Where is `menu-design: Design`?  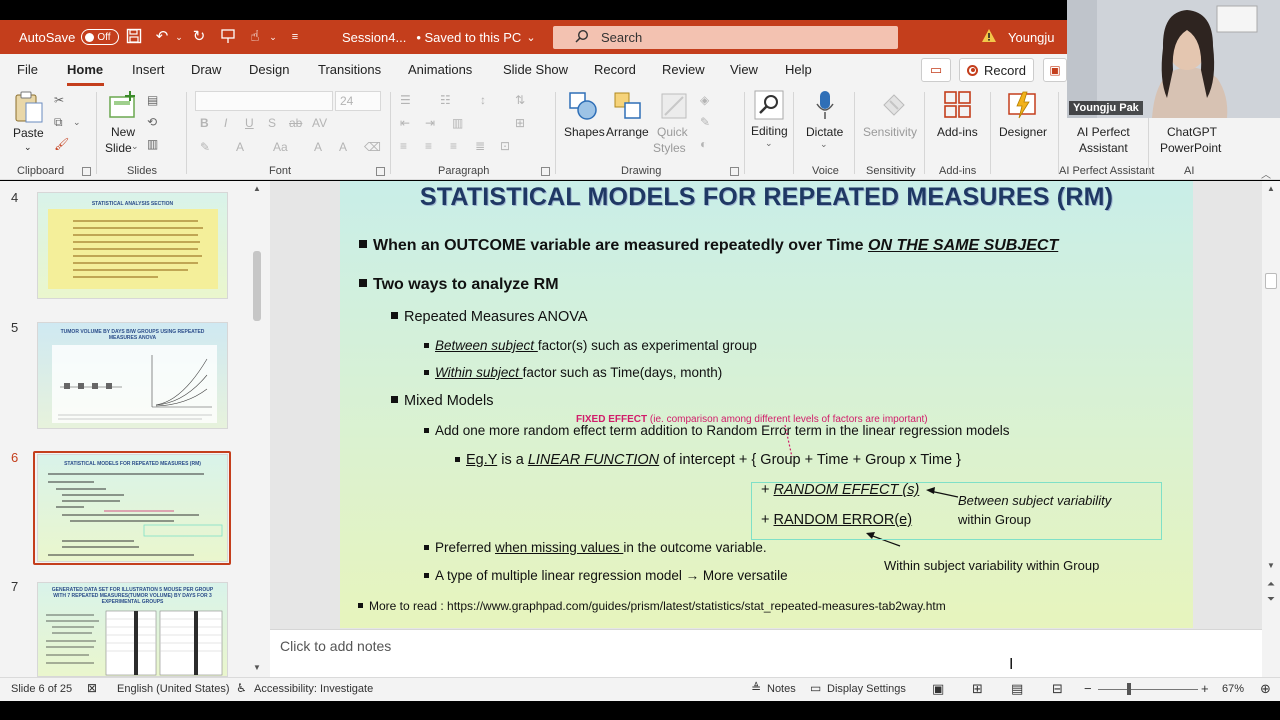 menu-design: Design is located at coordinates (269, 69).